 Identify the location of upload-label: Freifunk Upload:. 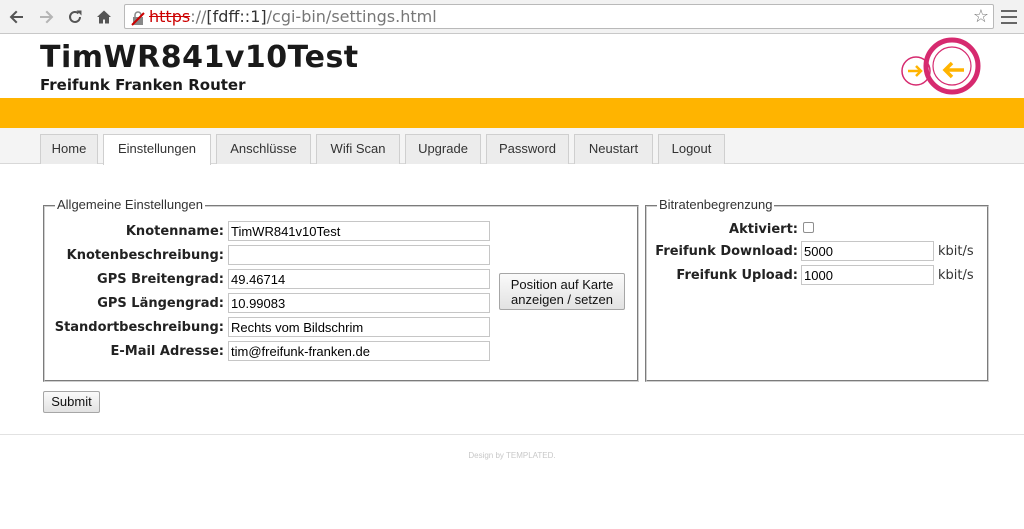
(737, 275).